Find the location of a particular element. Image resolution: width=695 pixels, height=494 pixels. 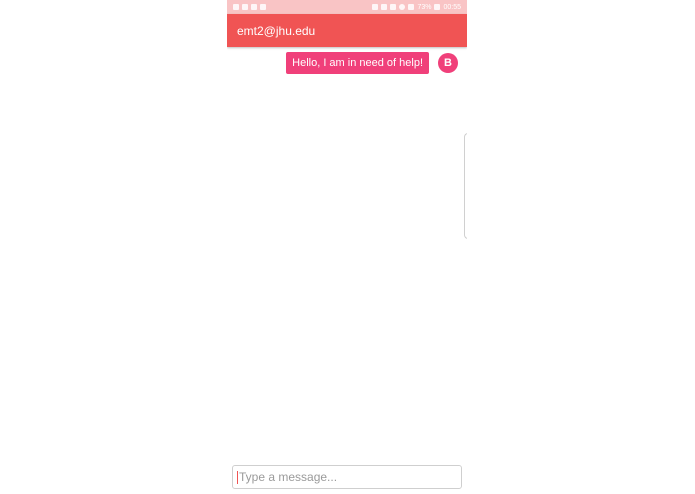

message-bubble: Hello, I am in need of help! is located at coordinates (357, 63).